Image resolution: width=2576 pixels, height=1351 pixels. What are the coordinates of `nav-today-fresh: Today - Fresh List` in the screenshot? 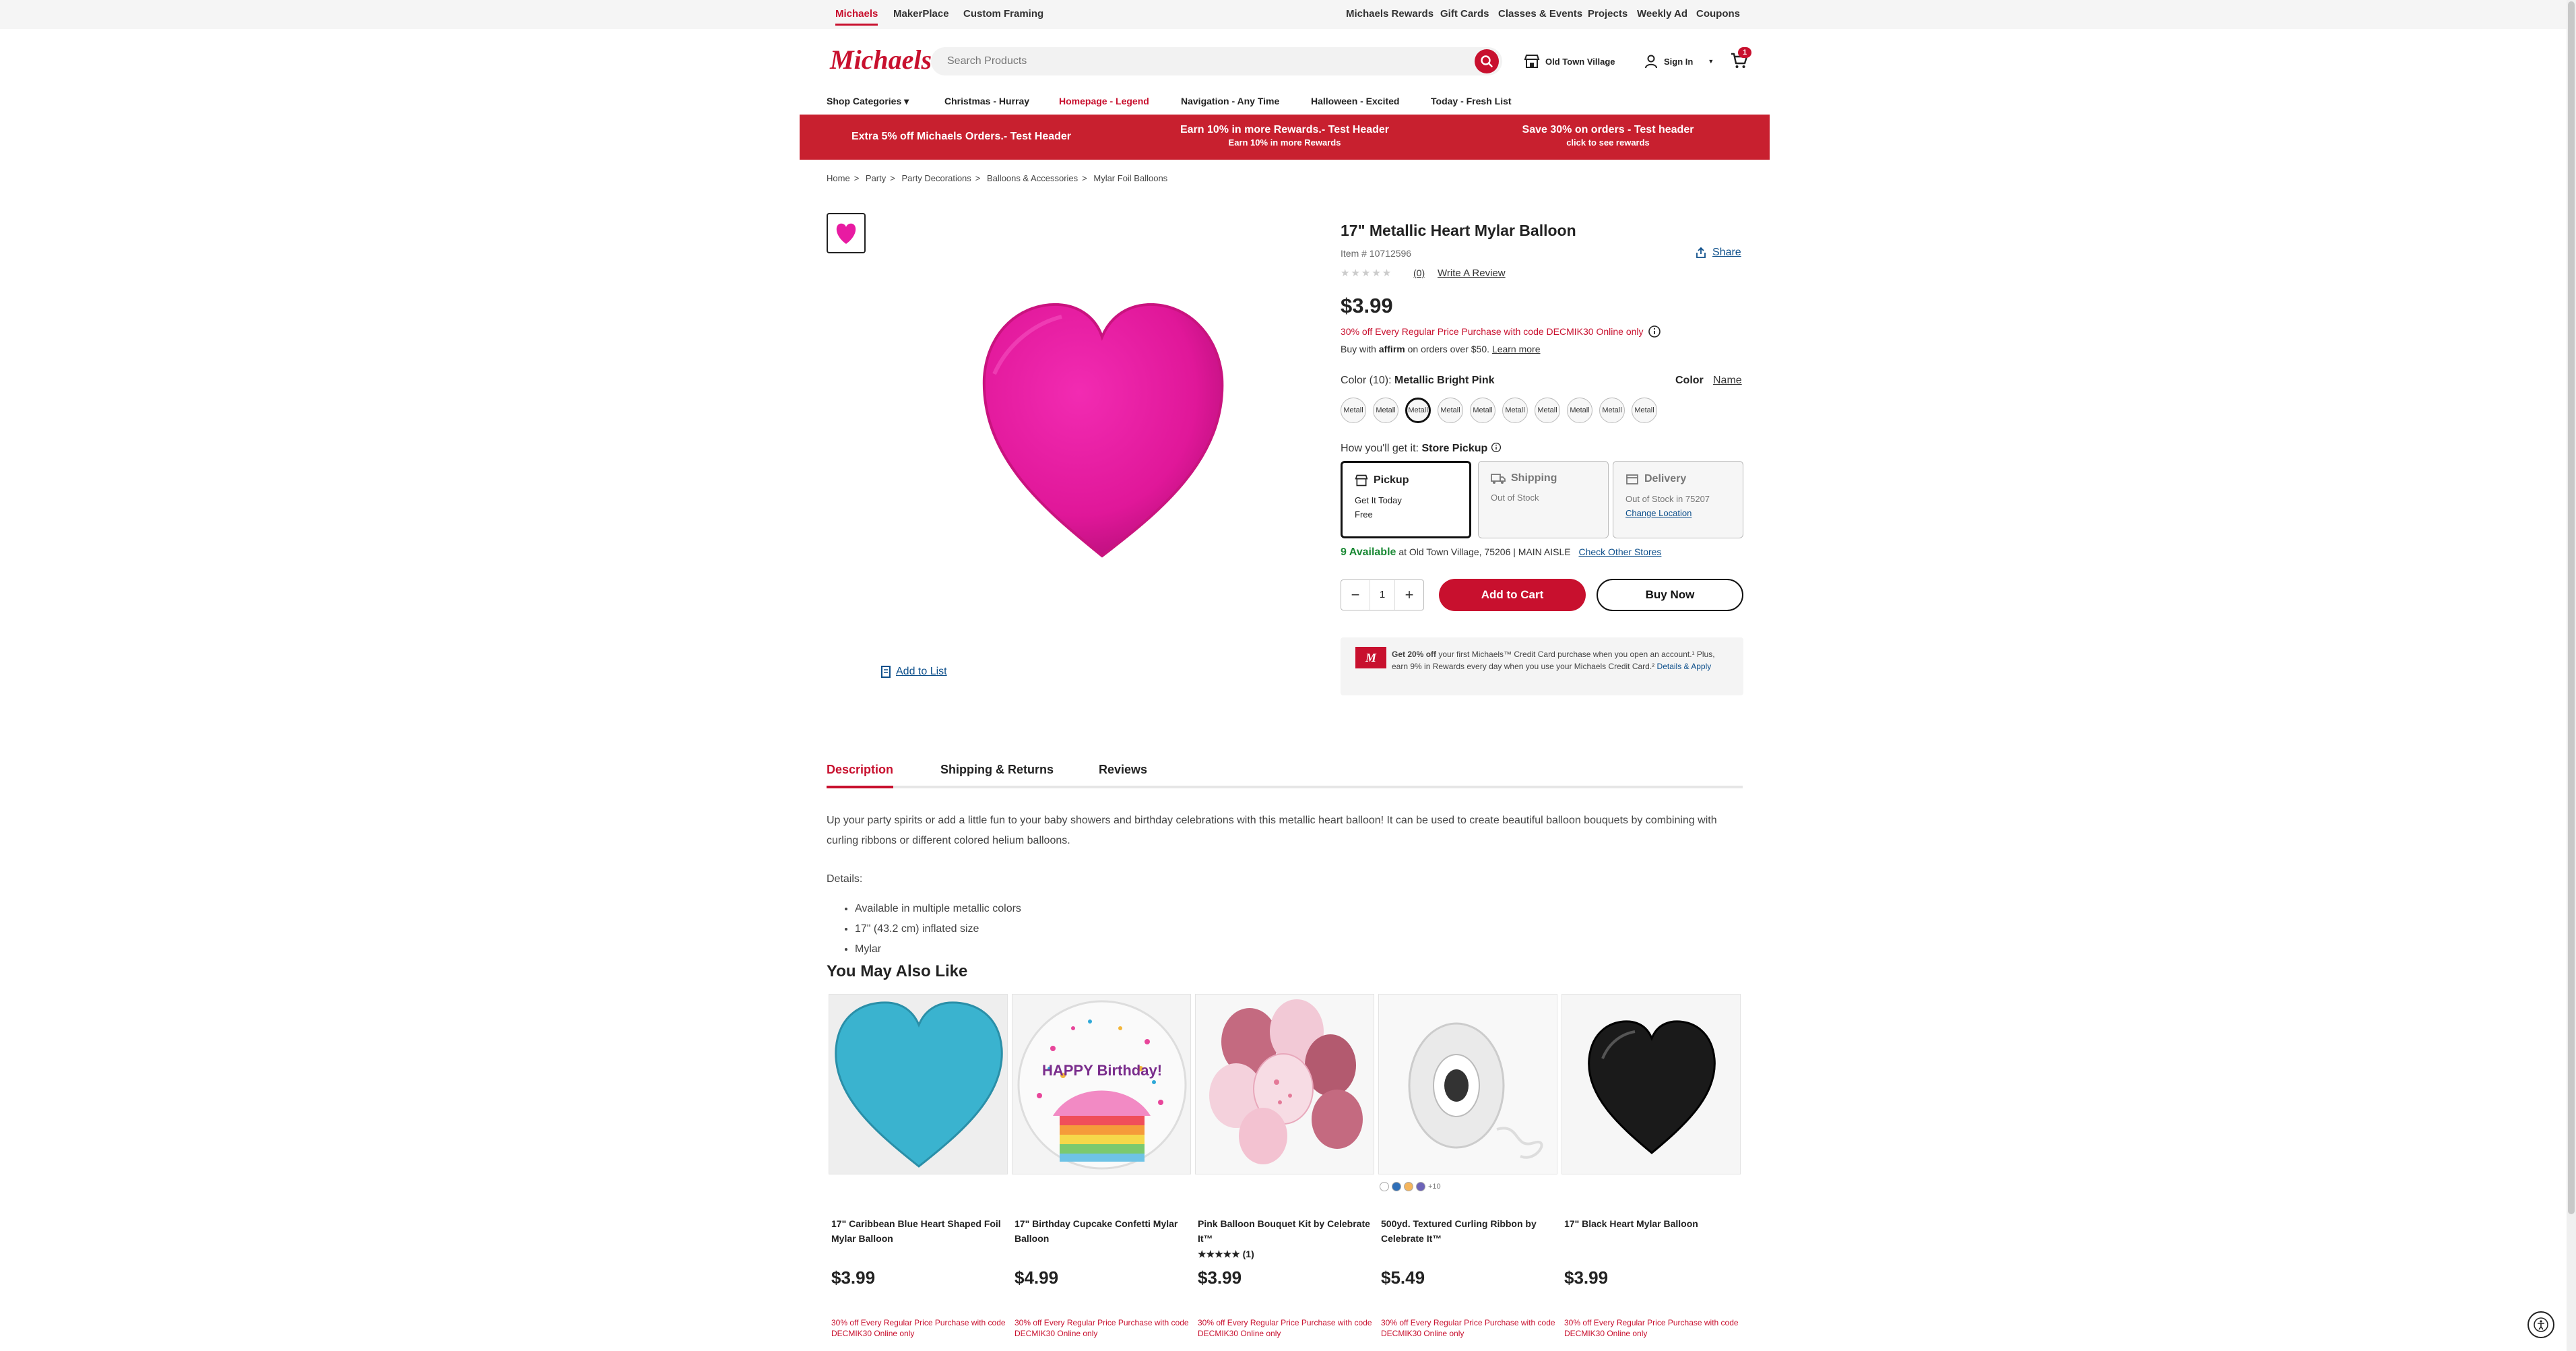 It's located at (1472, 101).